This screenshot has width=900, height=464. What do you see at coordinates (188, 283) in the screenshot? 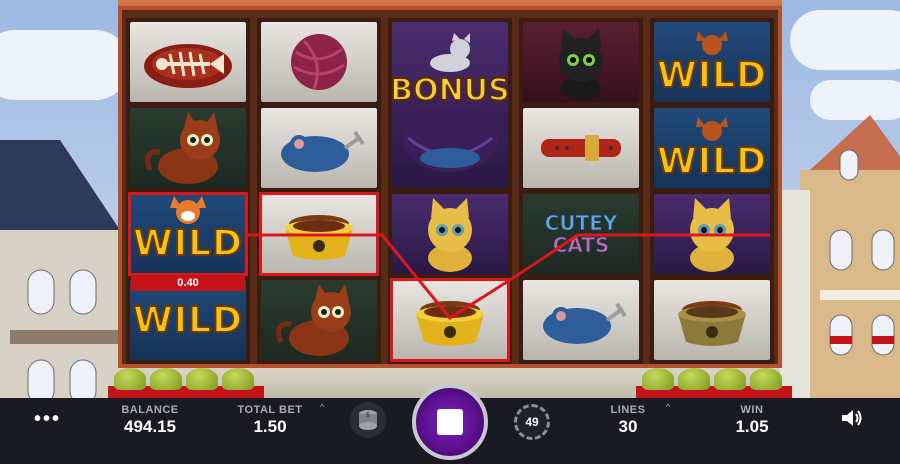
I see `win-amount-badge: 0.40` at bounding box center [188, 283].